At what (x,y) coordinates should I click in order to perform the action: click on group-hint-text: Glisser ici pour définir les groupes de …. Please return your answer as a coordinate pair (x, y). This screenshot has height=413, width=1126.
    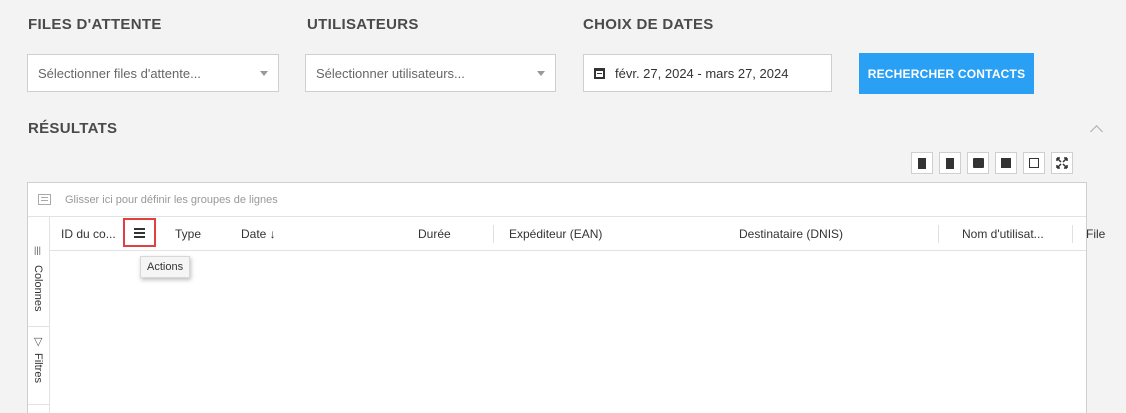
    Looking at the image, I should click on (171, 199).